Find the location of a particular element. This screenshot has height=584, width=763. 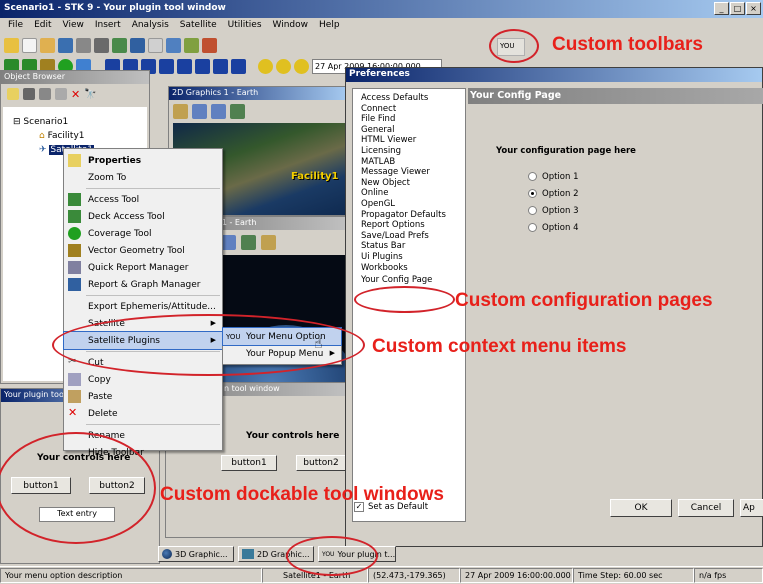

menu-help: Help is located at coordinates (329, 26).